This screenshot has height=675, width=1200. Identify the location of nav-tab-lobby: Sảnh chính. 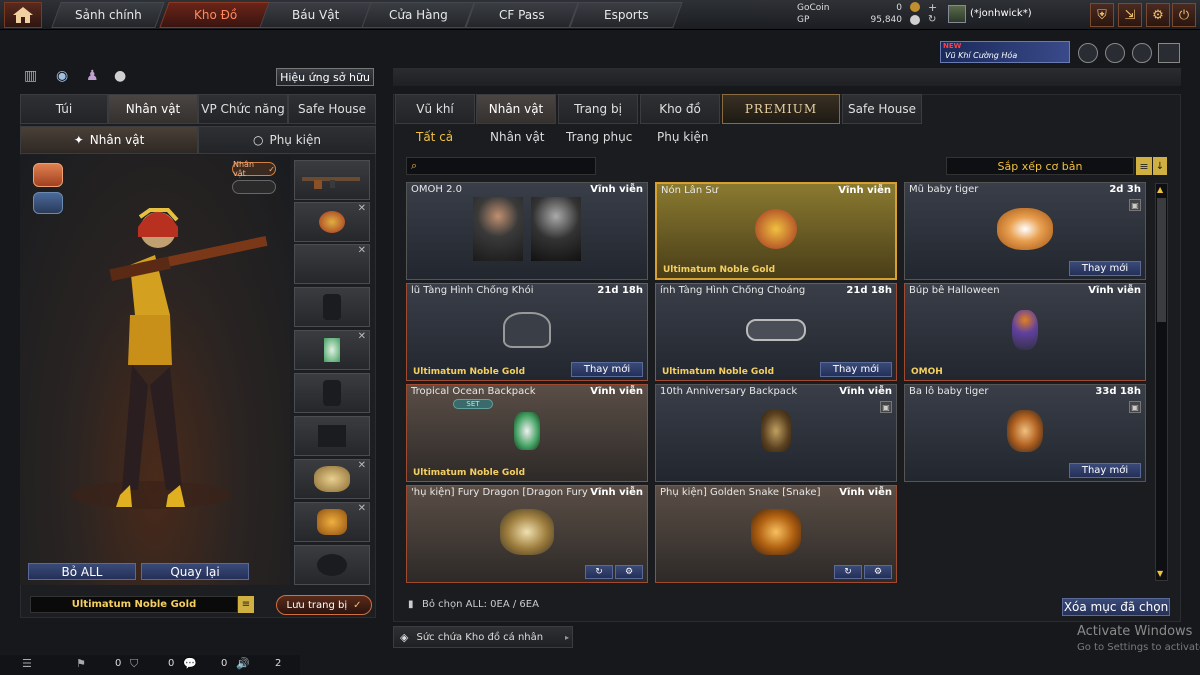
(108, 15).